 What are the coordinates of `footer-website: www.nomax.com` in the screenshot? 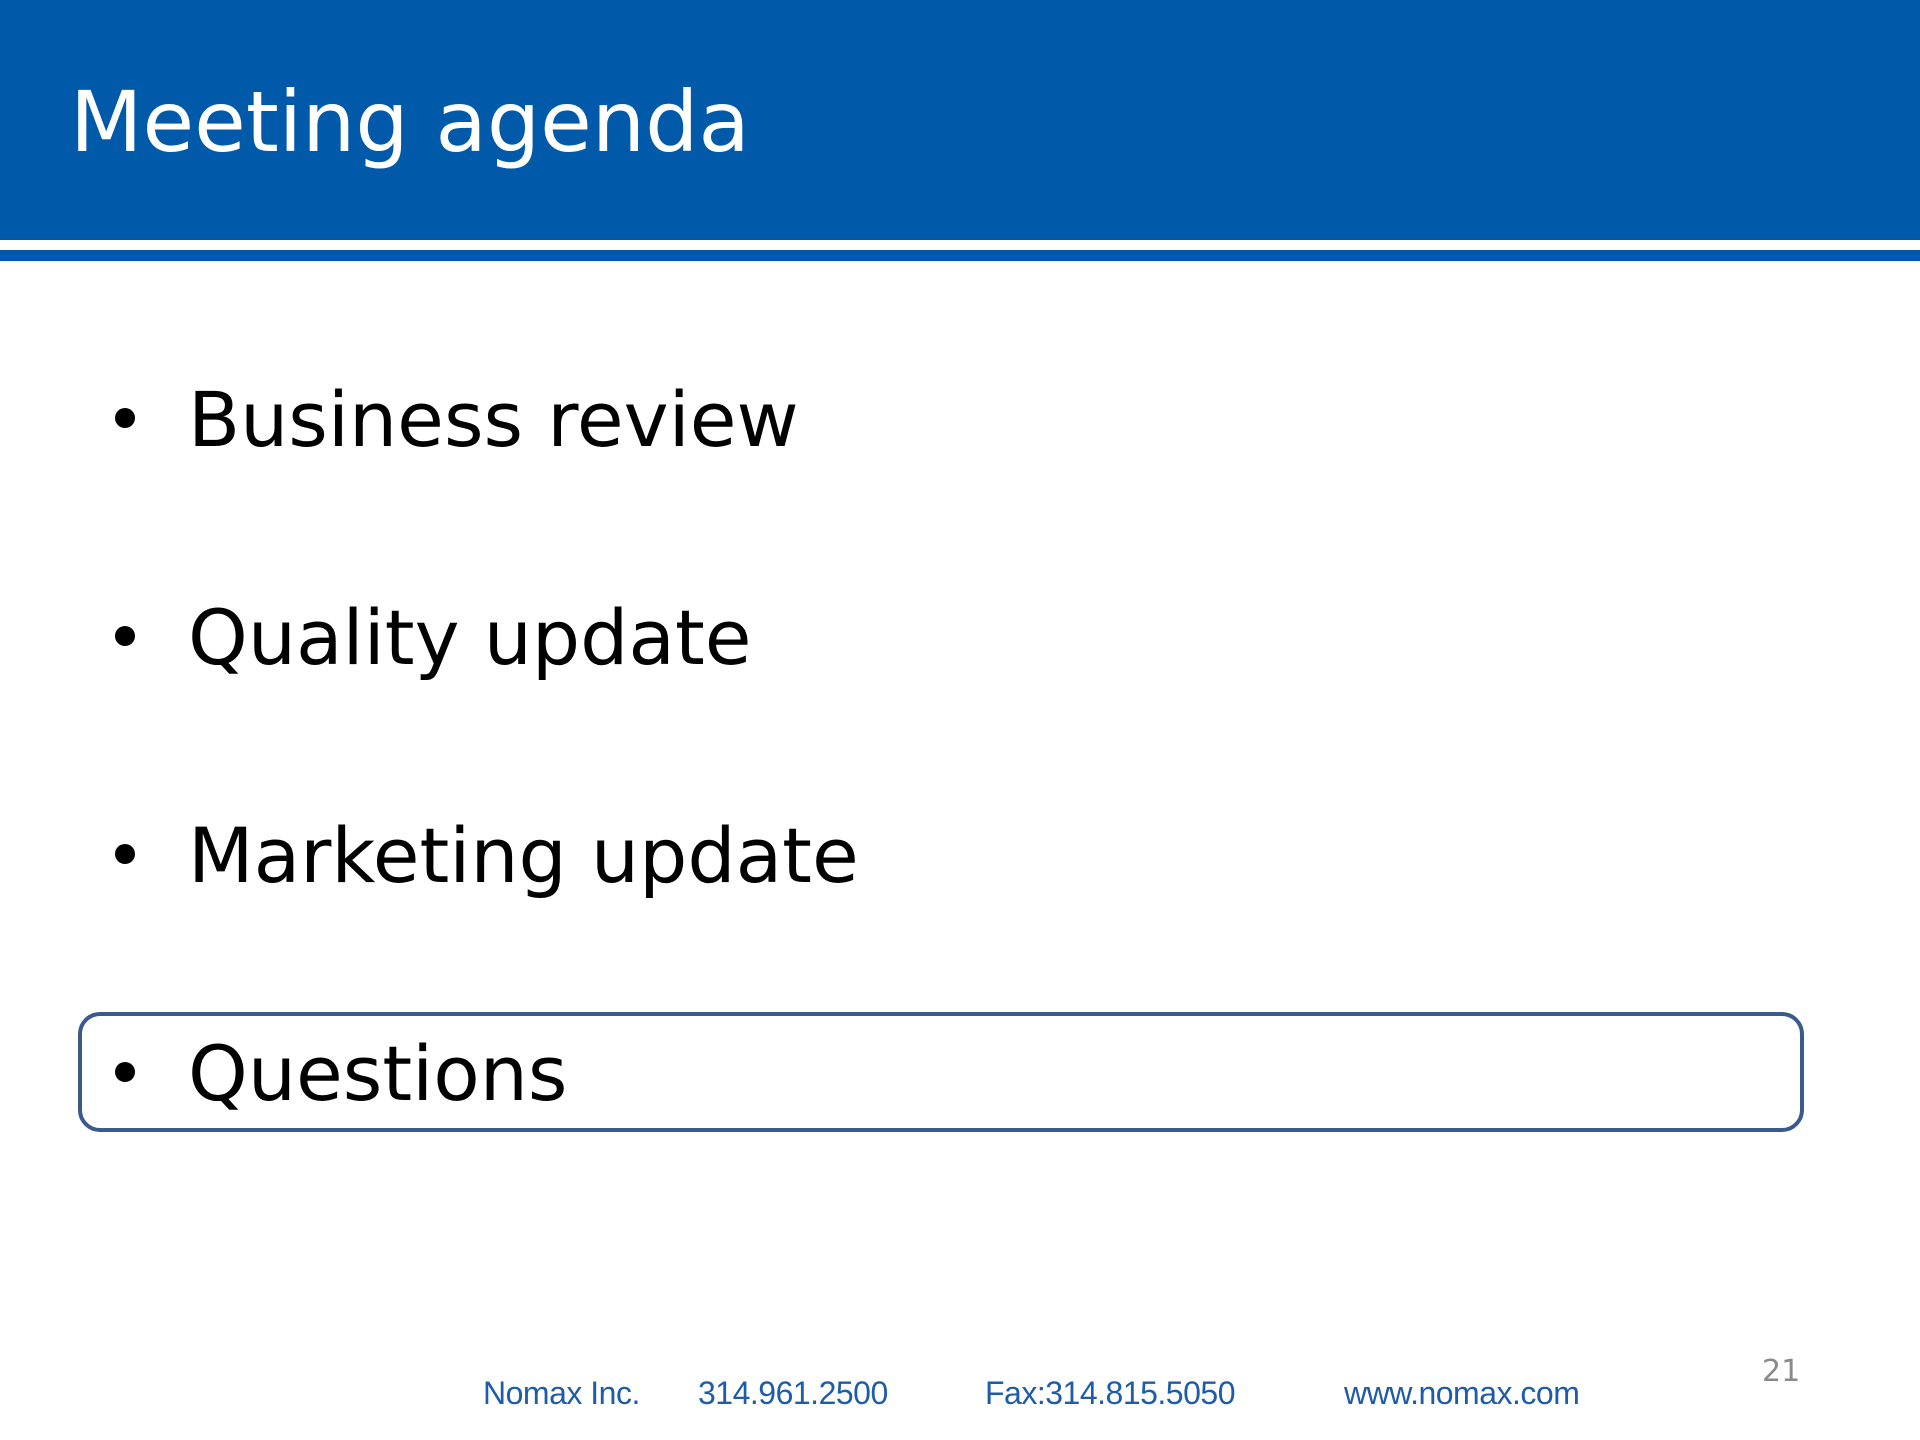 It's located at (1462, 1393).